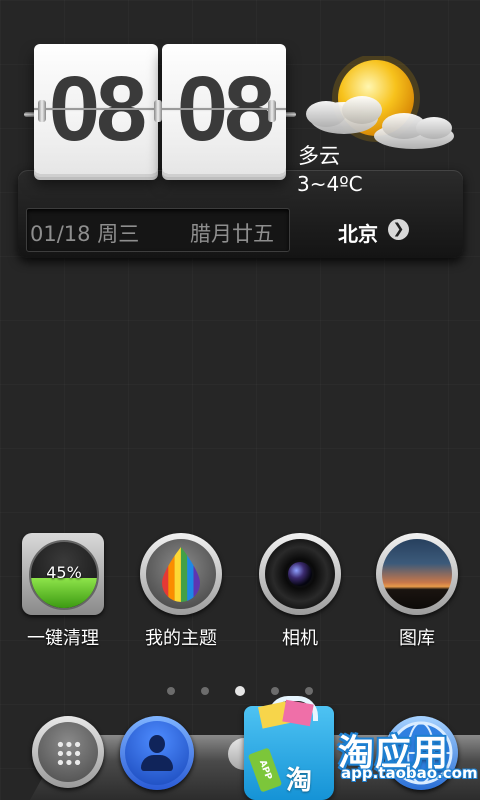 This screenshot has width=480, height=800. I want to click on keypad-icon: ••• ••• •••, so click(68, 752).